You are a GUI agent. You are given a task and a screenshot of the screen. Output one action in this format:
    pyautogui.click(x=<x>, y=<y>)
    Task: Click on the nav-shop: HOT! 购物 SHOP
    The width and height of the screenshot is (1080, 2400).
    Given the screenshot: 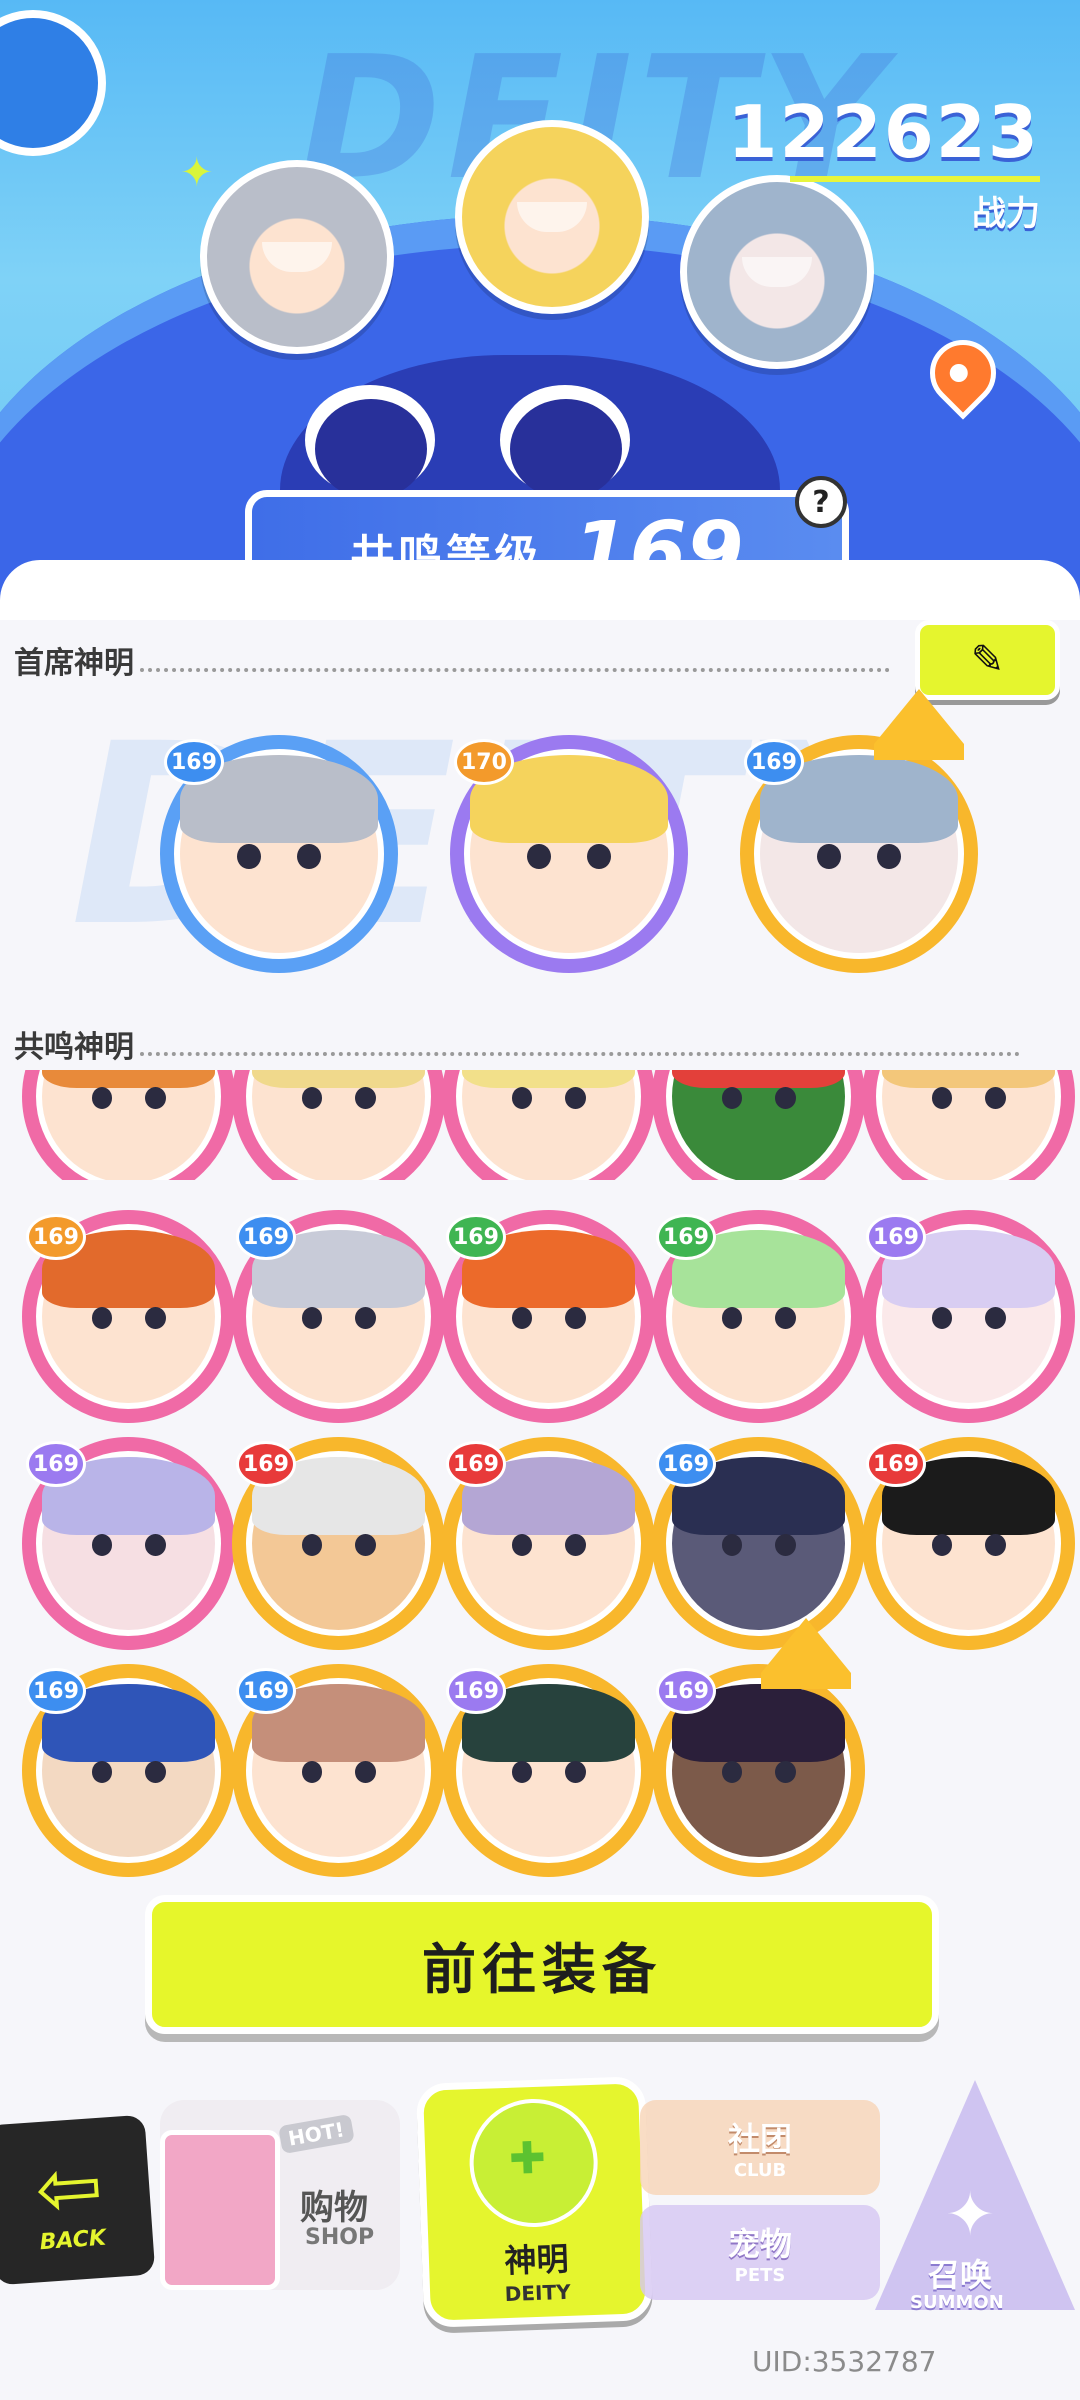 What is the action you would take?
    pyautogui.click(x=280, y=2195)
    